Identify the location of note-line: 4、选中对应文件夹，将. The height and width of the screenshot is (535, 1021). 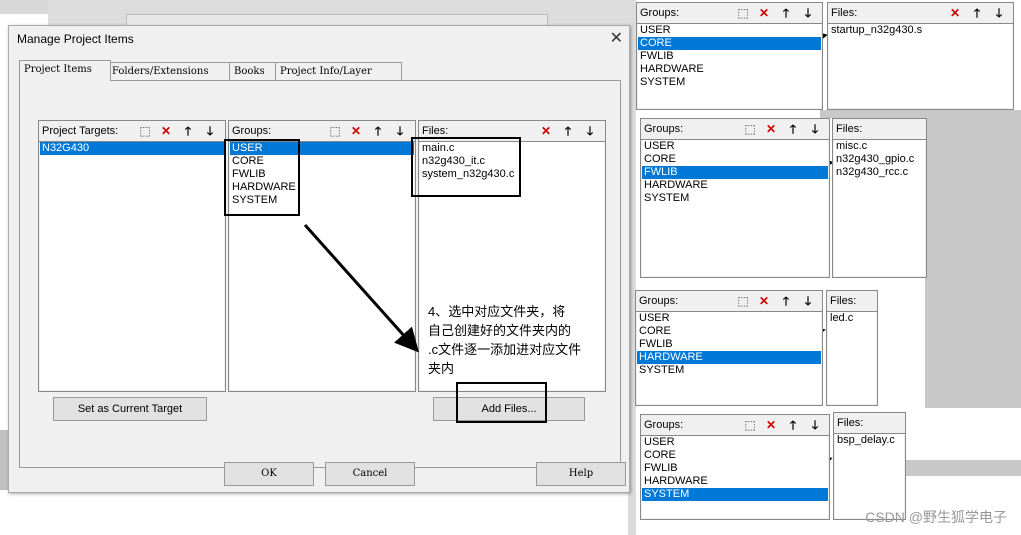
(497, 311).